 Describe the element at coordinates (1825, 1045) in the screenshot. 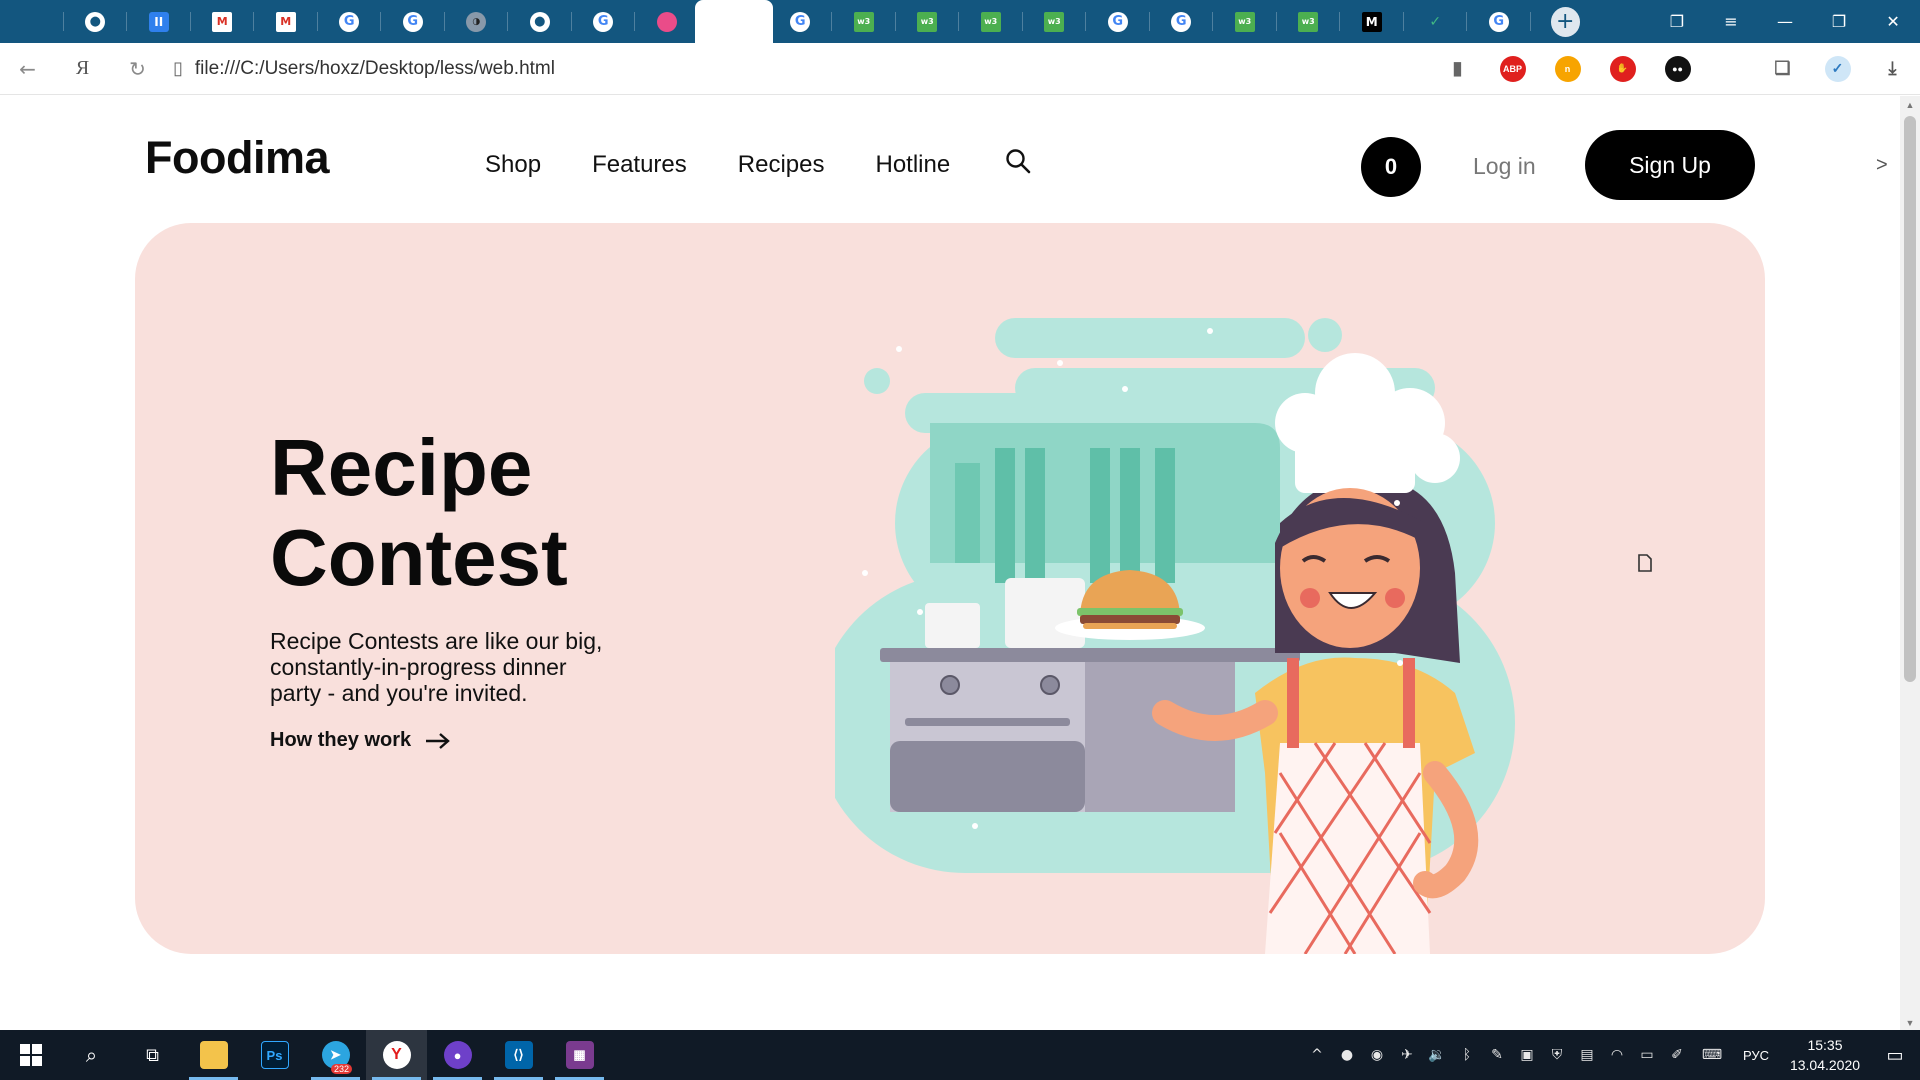

I see `clock-time: 15:35` at that location.